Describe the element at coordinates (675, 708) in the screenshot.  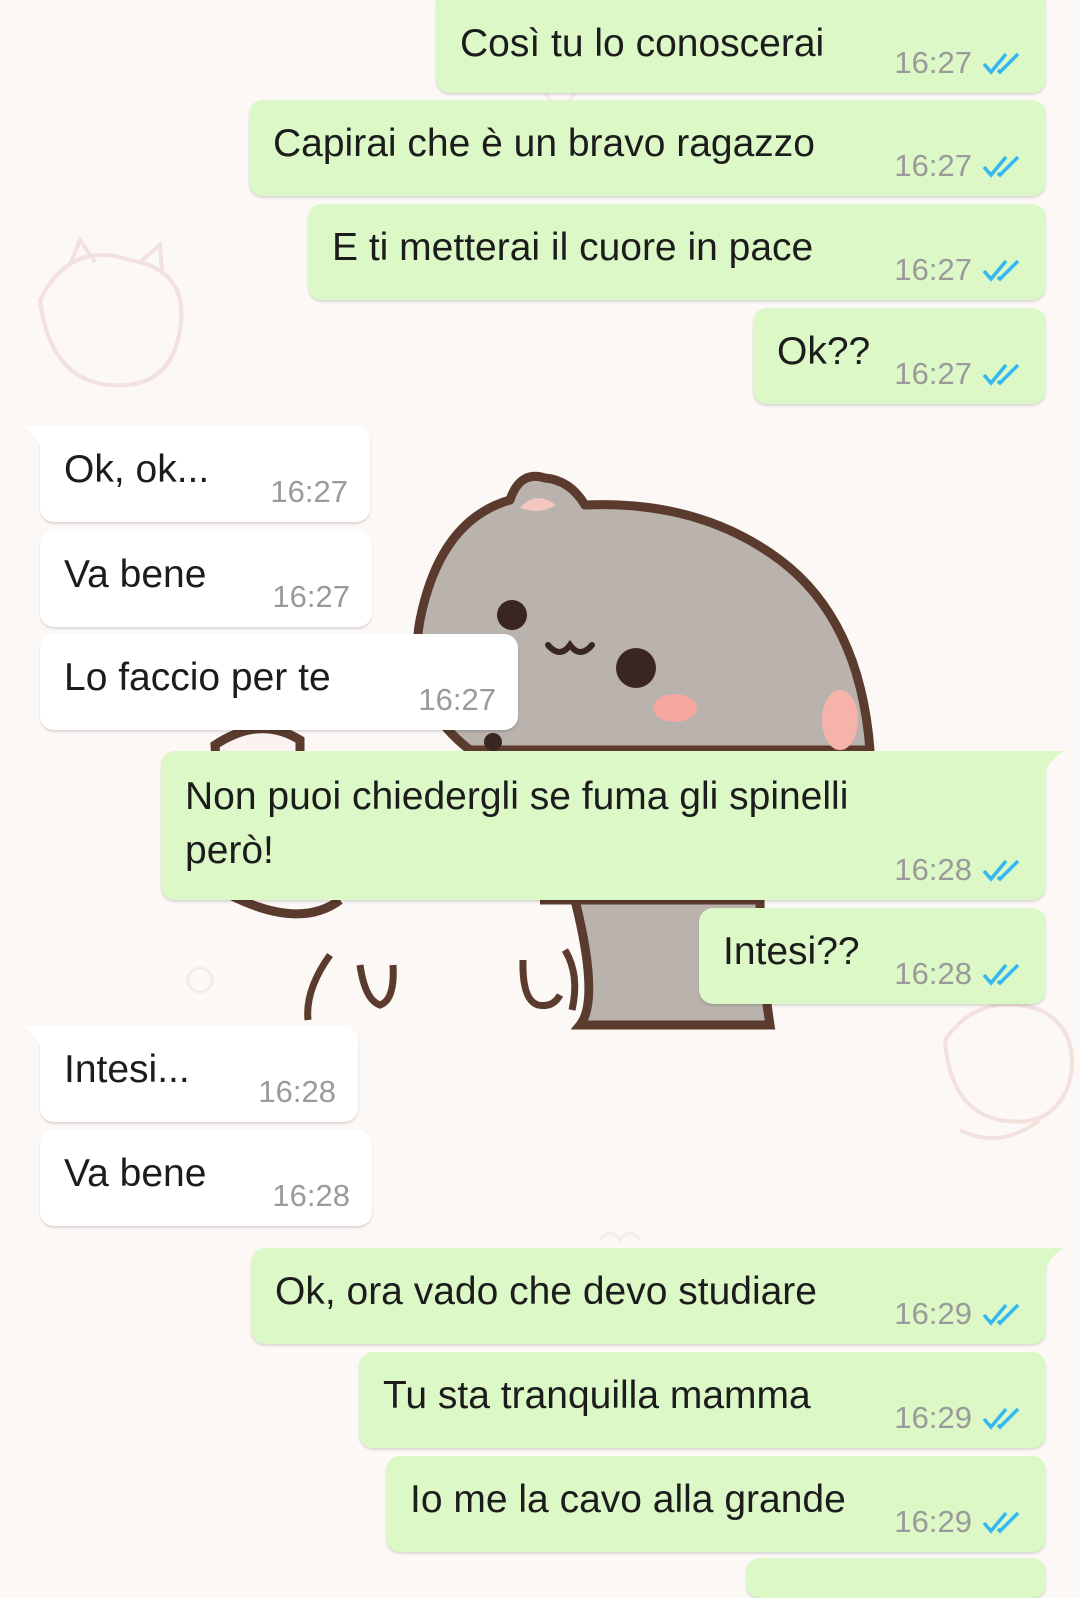
I see `cat-cheek` at that location.